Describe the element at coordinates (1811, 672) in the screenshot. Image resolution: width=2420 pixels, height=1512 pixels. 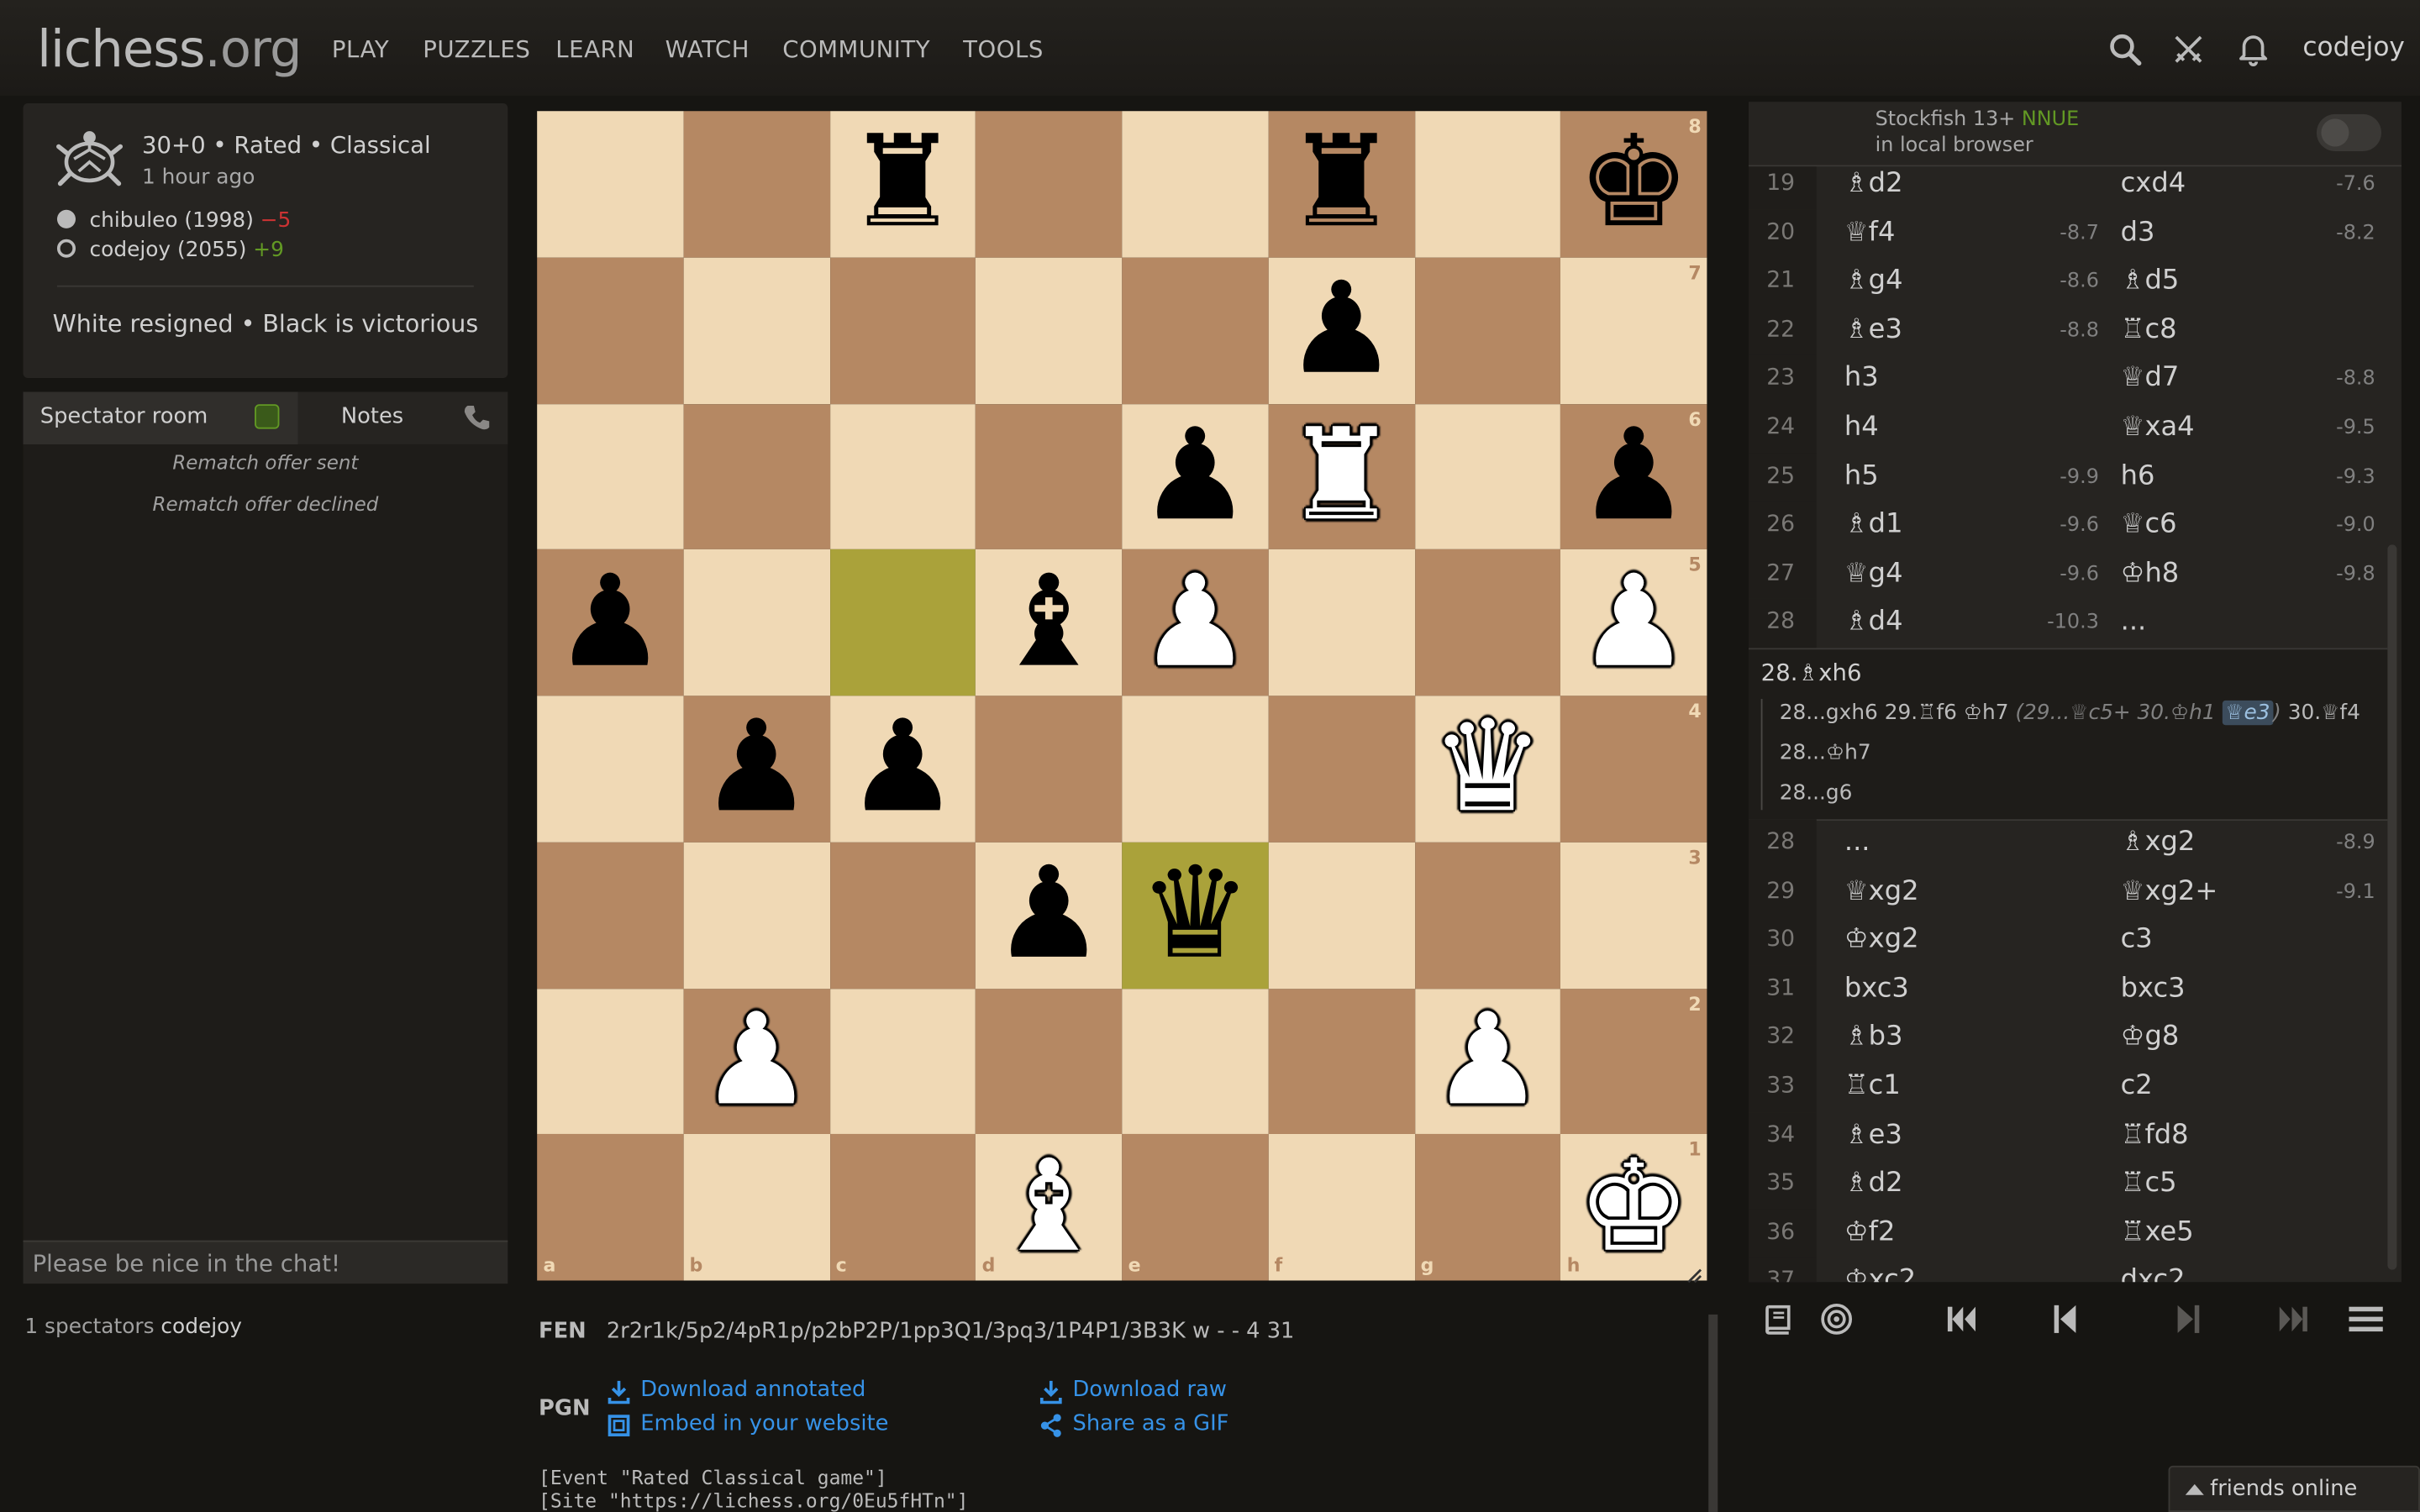
I see `variation-move: 28.♗xh6` at that location.